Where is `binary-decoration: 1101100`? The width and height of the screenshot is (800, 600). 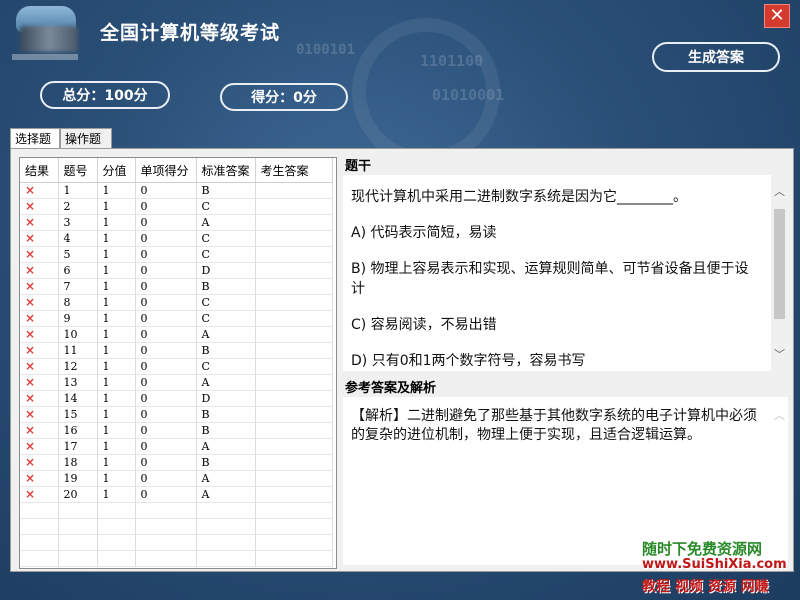 binary-decoration: 1101100 is located at coordinates (452, 61).